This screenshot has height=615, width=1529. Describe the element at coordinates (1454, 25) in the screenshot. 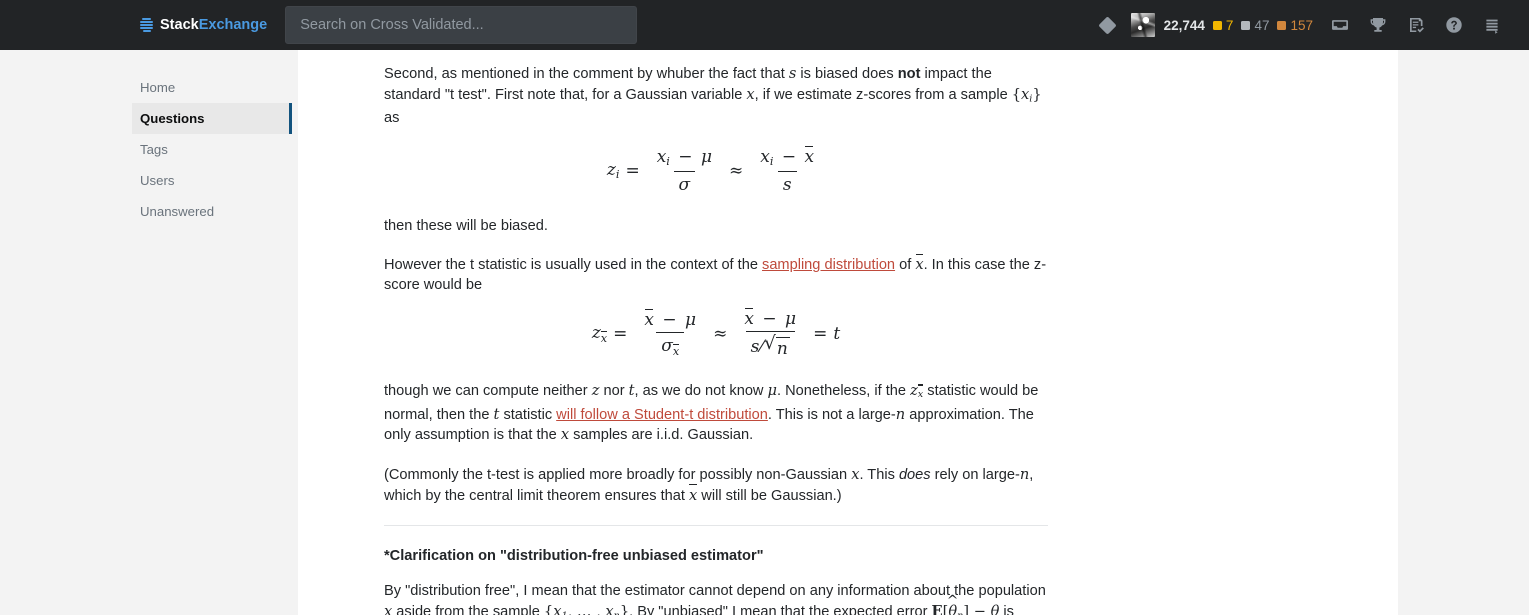

I see `help-icon` at that location.